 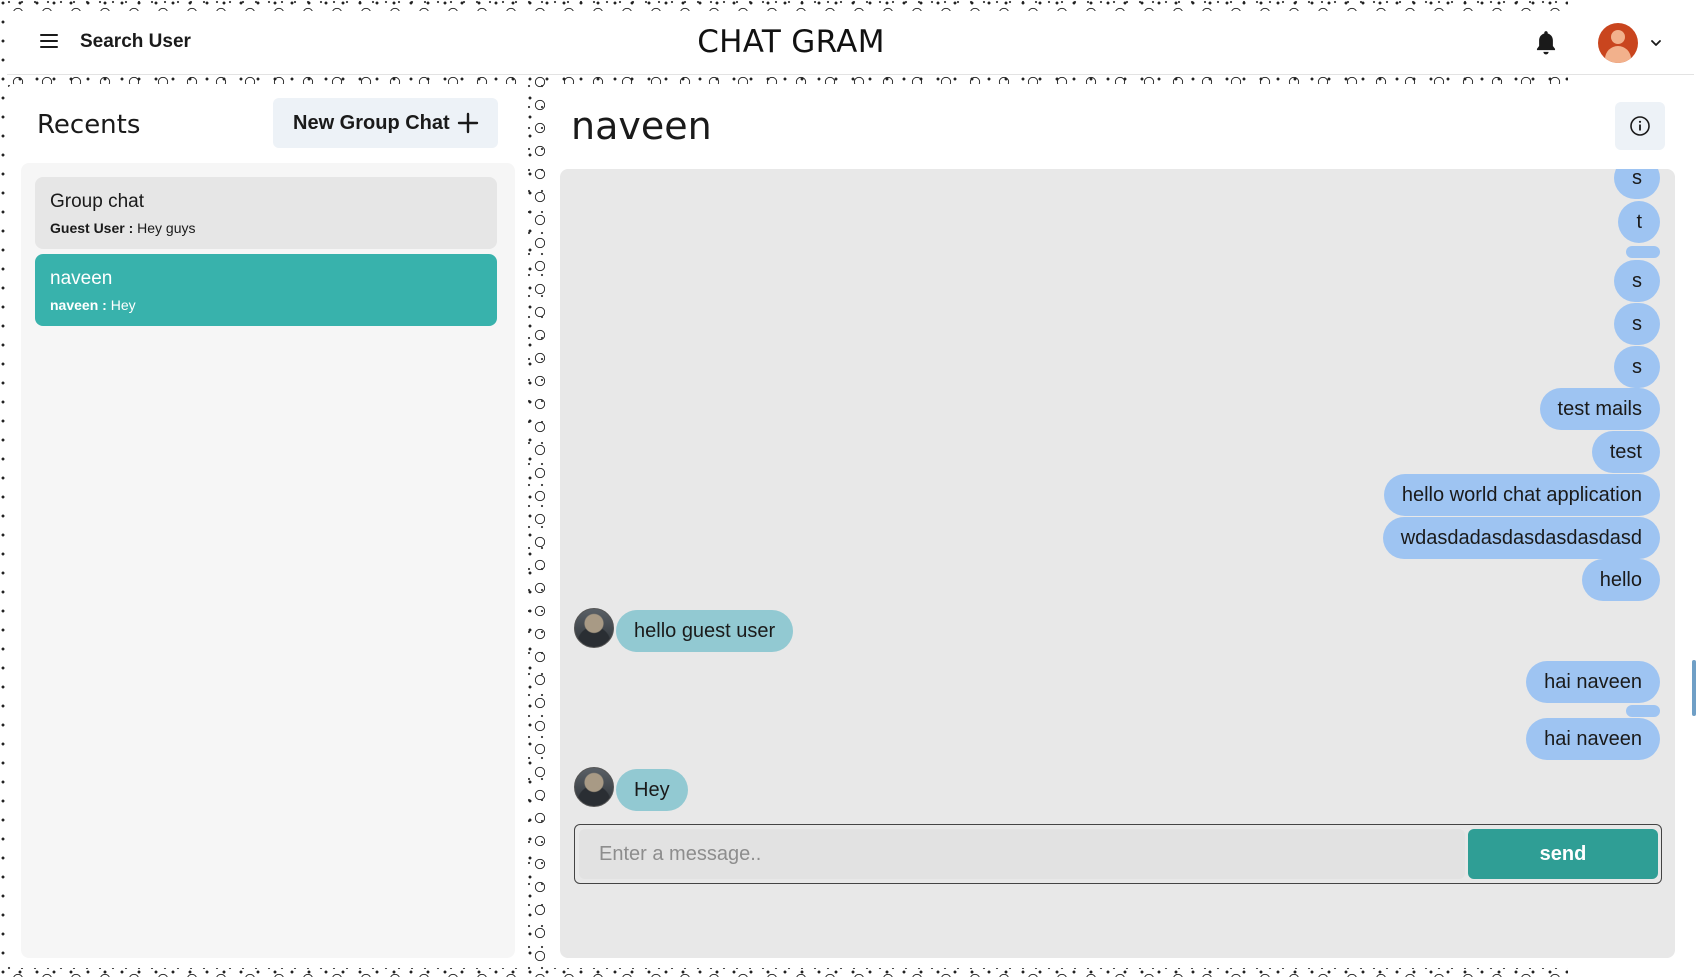 I want to click on new-group-chat-button: New Group Chat, so click(x=385, y=123).